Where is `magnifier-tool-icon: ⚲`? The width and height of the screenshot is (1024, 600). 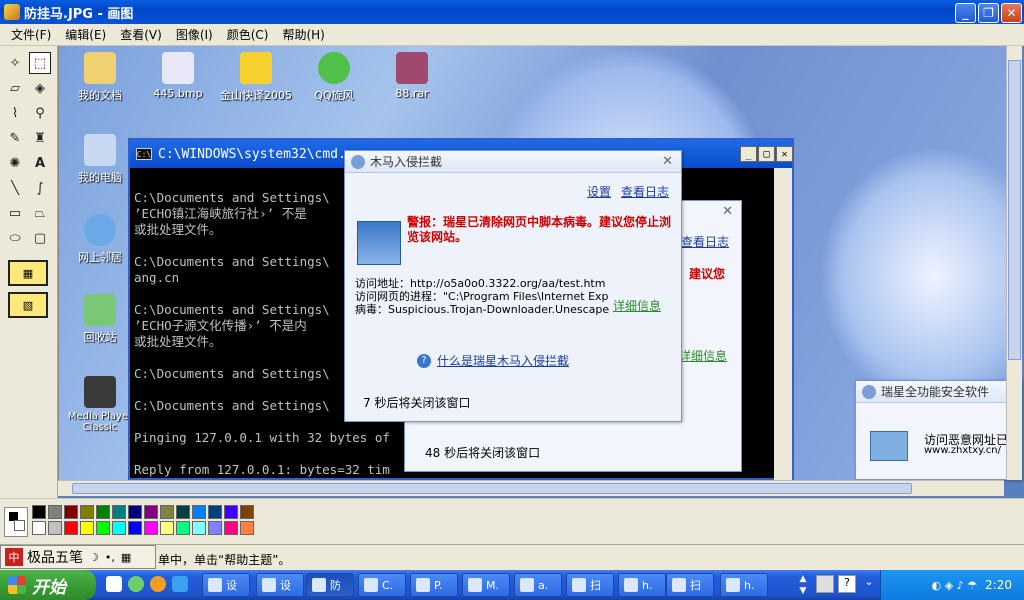
magnifier-tool-icon: ⚲ is located at coordinates (40, 113).